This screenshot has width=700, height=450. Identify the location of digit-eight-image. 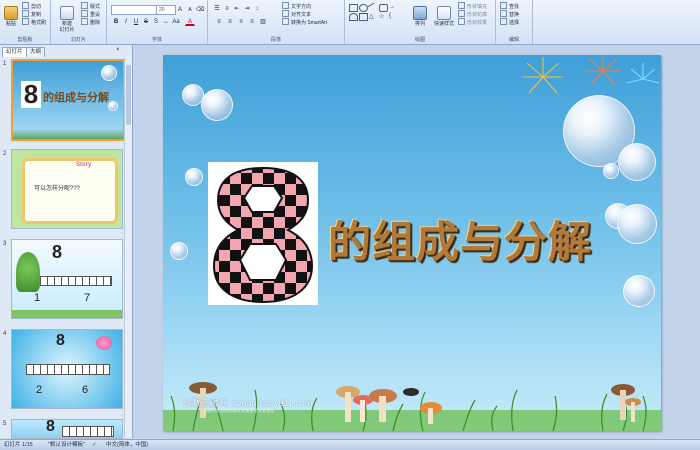
(263, 233).